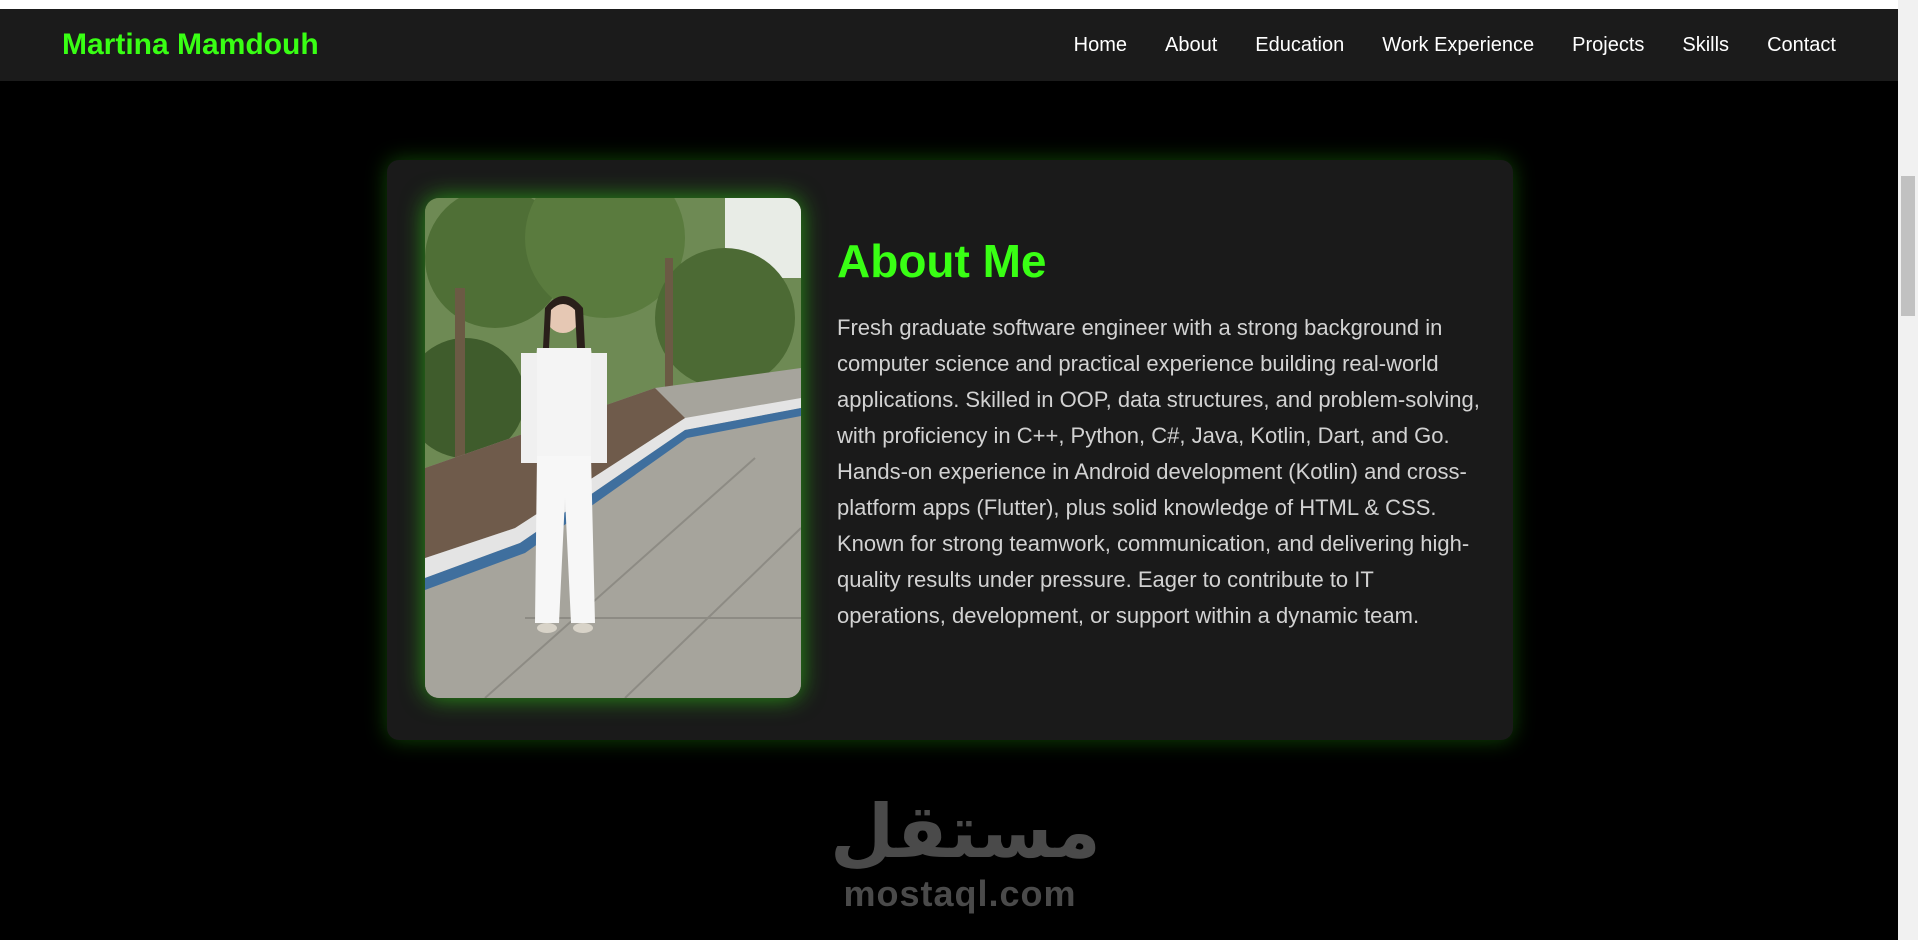 This screenshot has height=940, width=1918. Describe the element at coordinates (942, 261) in the screenshot. I see `about-title: About Me` at that location.